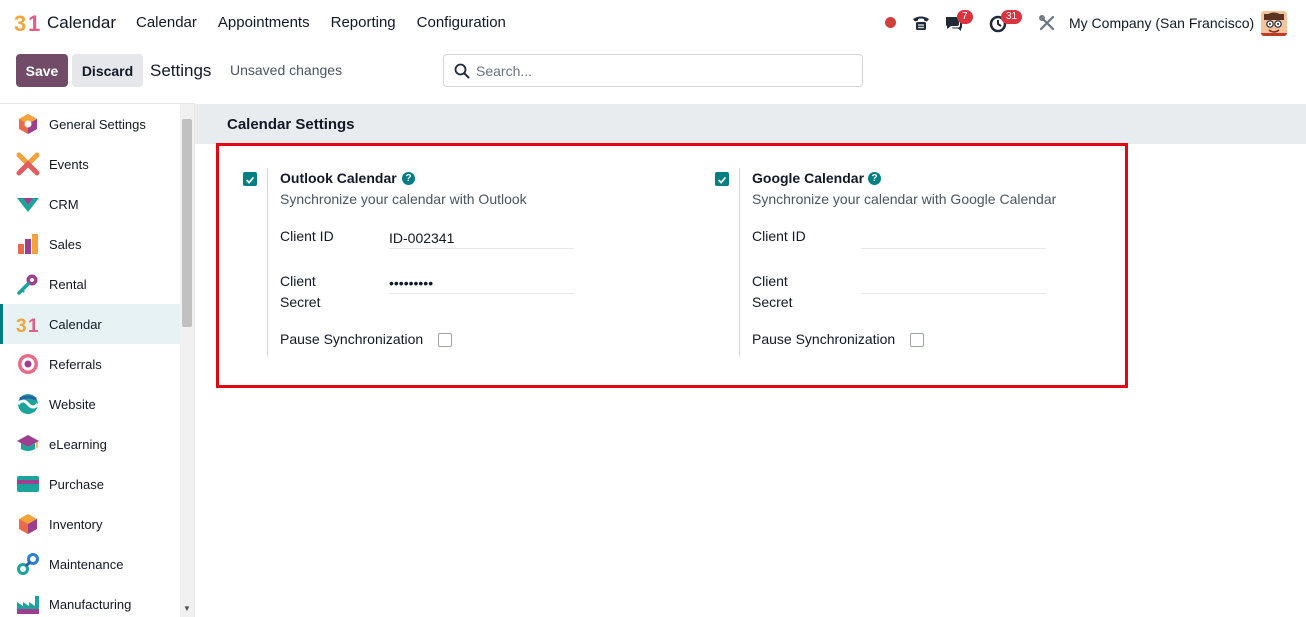  I want to click on sidebar-item-referrals: Referrals, so click(90, 364).